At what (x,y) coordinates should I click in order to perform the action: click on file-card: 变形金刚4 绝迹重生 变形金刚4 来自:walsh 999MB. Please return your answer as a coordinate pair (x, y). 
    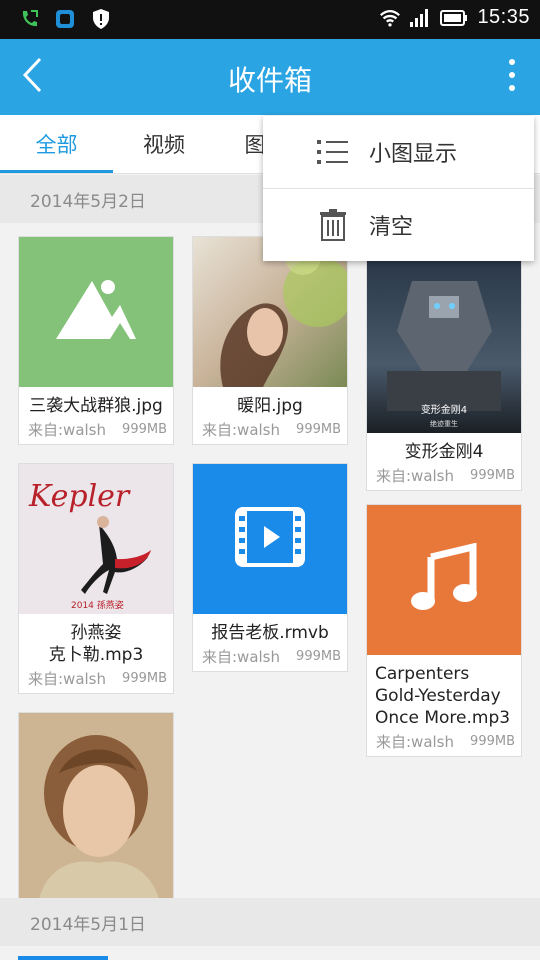
    Looking at the image, I should click on (444, 375).